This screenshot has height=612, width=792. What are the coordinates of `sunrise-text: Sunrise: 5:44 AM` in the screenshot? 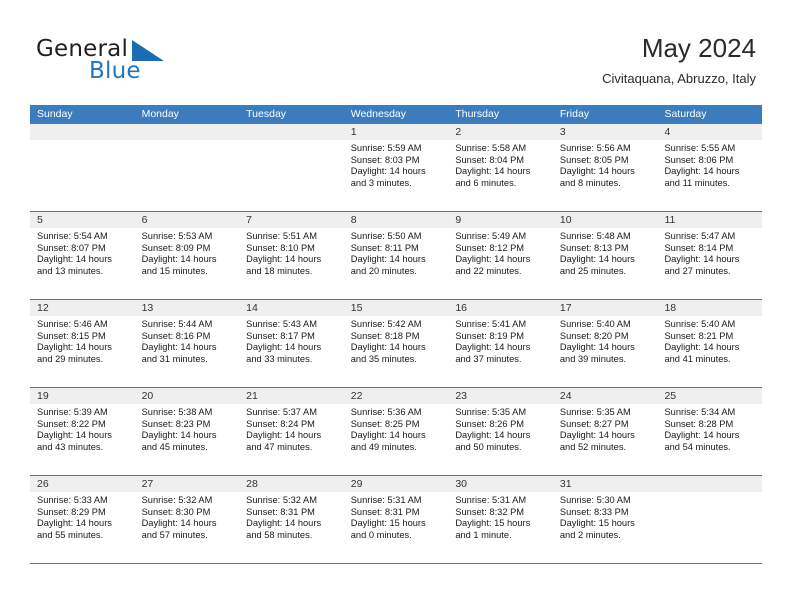 It's located at (177, 324).